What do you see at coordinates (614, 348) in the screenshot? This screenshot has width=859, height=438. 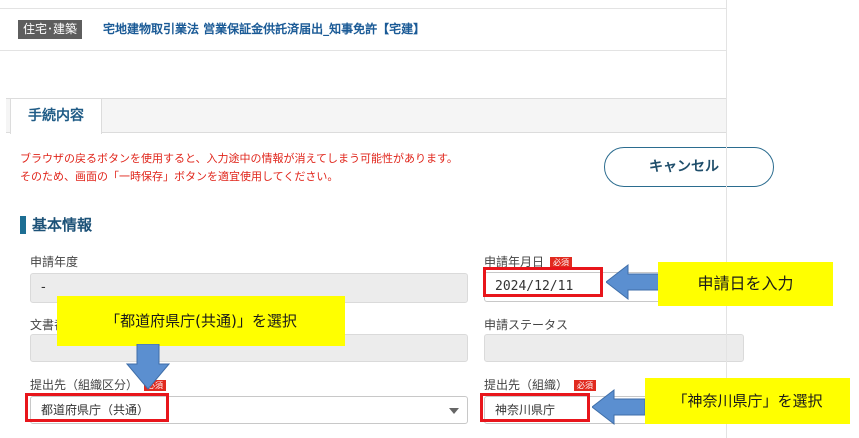 I see `application-status-field` at bounding box center [614, 348].